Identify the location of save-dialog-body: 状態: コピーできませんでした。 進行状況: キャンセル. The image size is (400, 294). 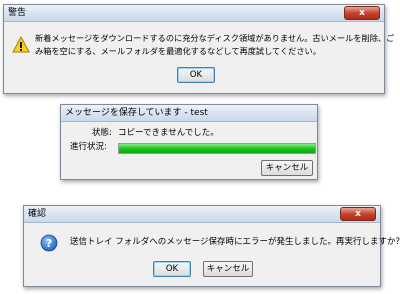
(189, 150).